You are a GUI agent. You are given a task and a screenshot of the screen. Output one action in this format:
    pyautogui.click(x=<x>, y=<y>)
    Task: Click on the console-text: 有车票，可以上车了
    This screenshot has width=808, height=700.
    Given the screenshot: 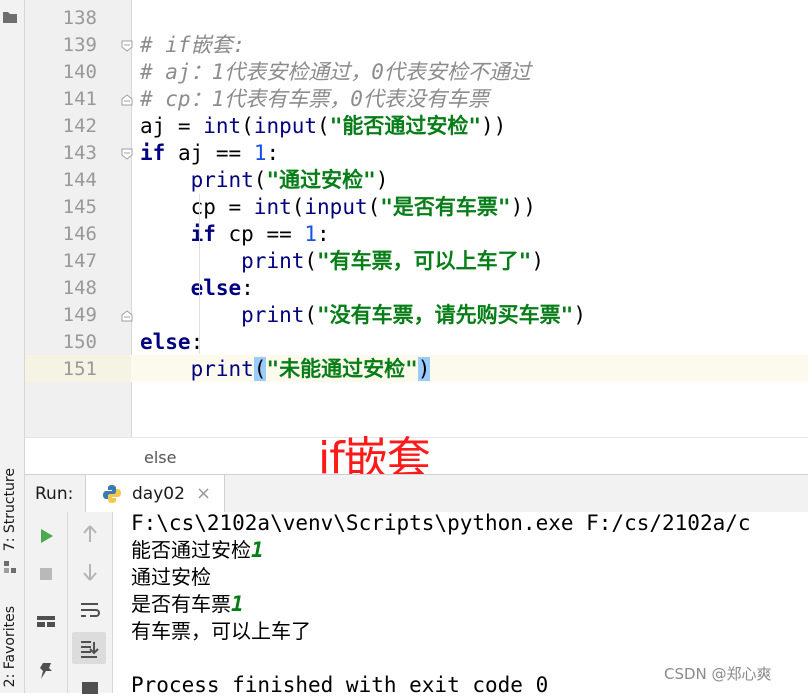 What is the action you would take?
    pyautogui.click(x=221, y=631)
    